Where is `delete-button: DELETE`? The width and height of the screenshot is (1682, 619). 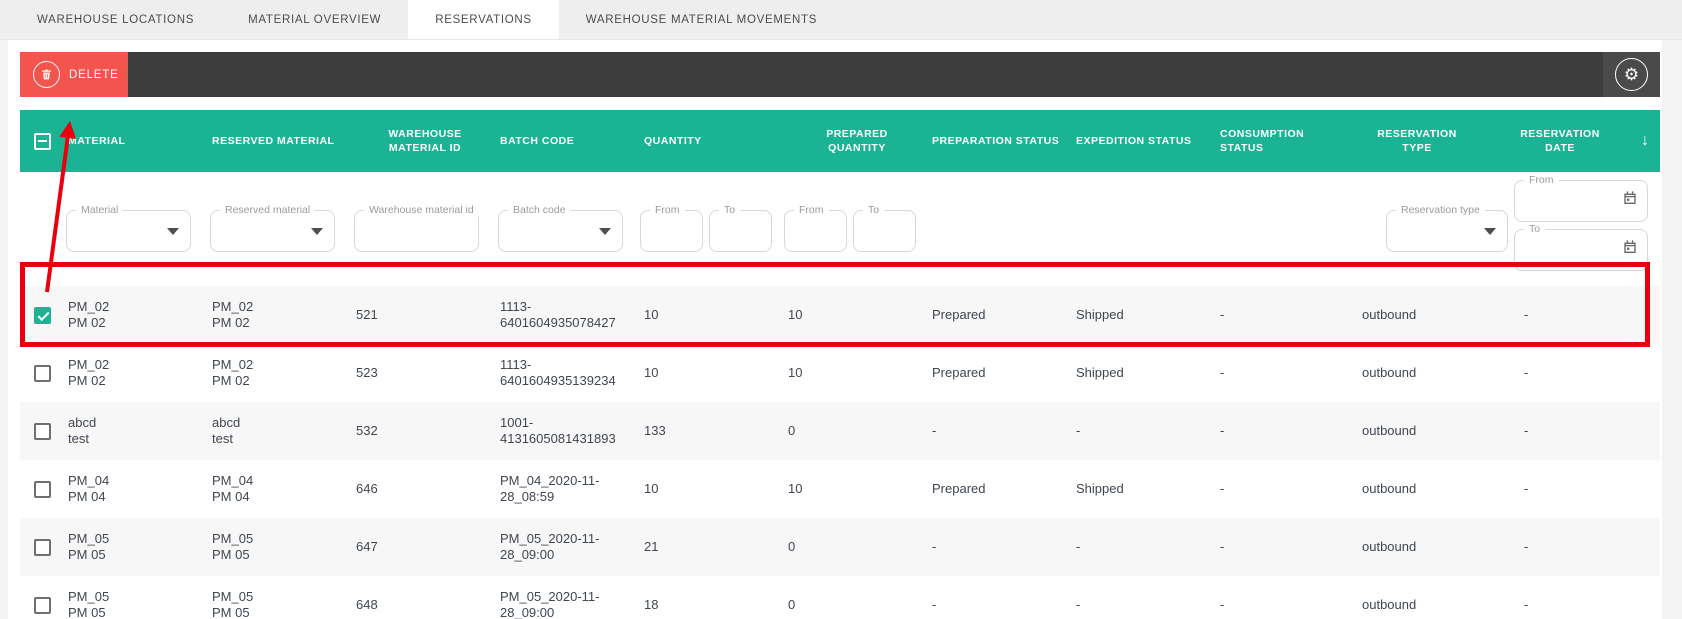
delete-button: DELETE is located at coordinates (74, 74).